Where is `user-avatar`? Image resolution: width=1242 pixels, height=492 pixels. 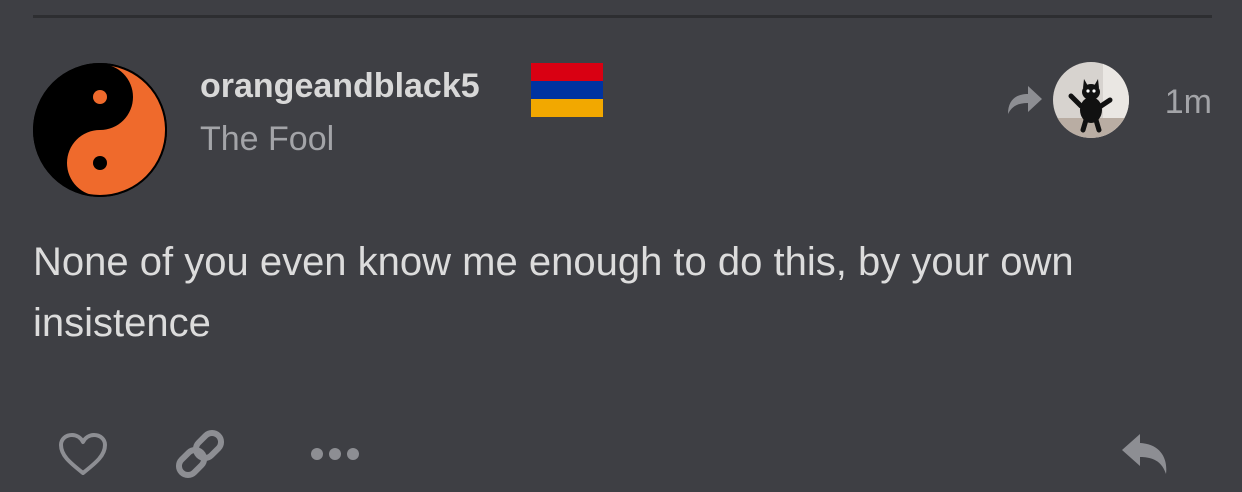
user-avatar is located at coordinates (100, 130).